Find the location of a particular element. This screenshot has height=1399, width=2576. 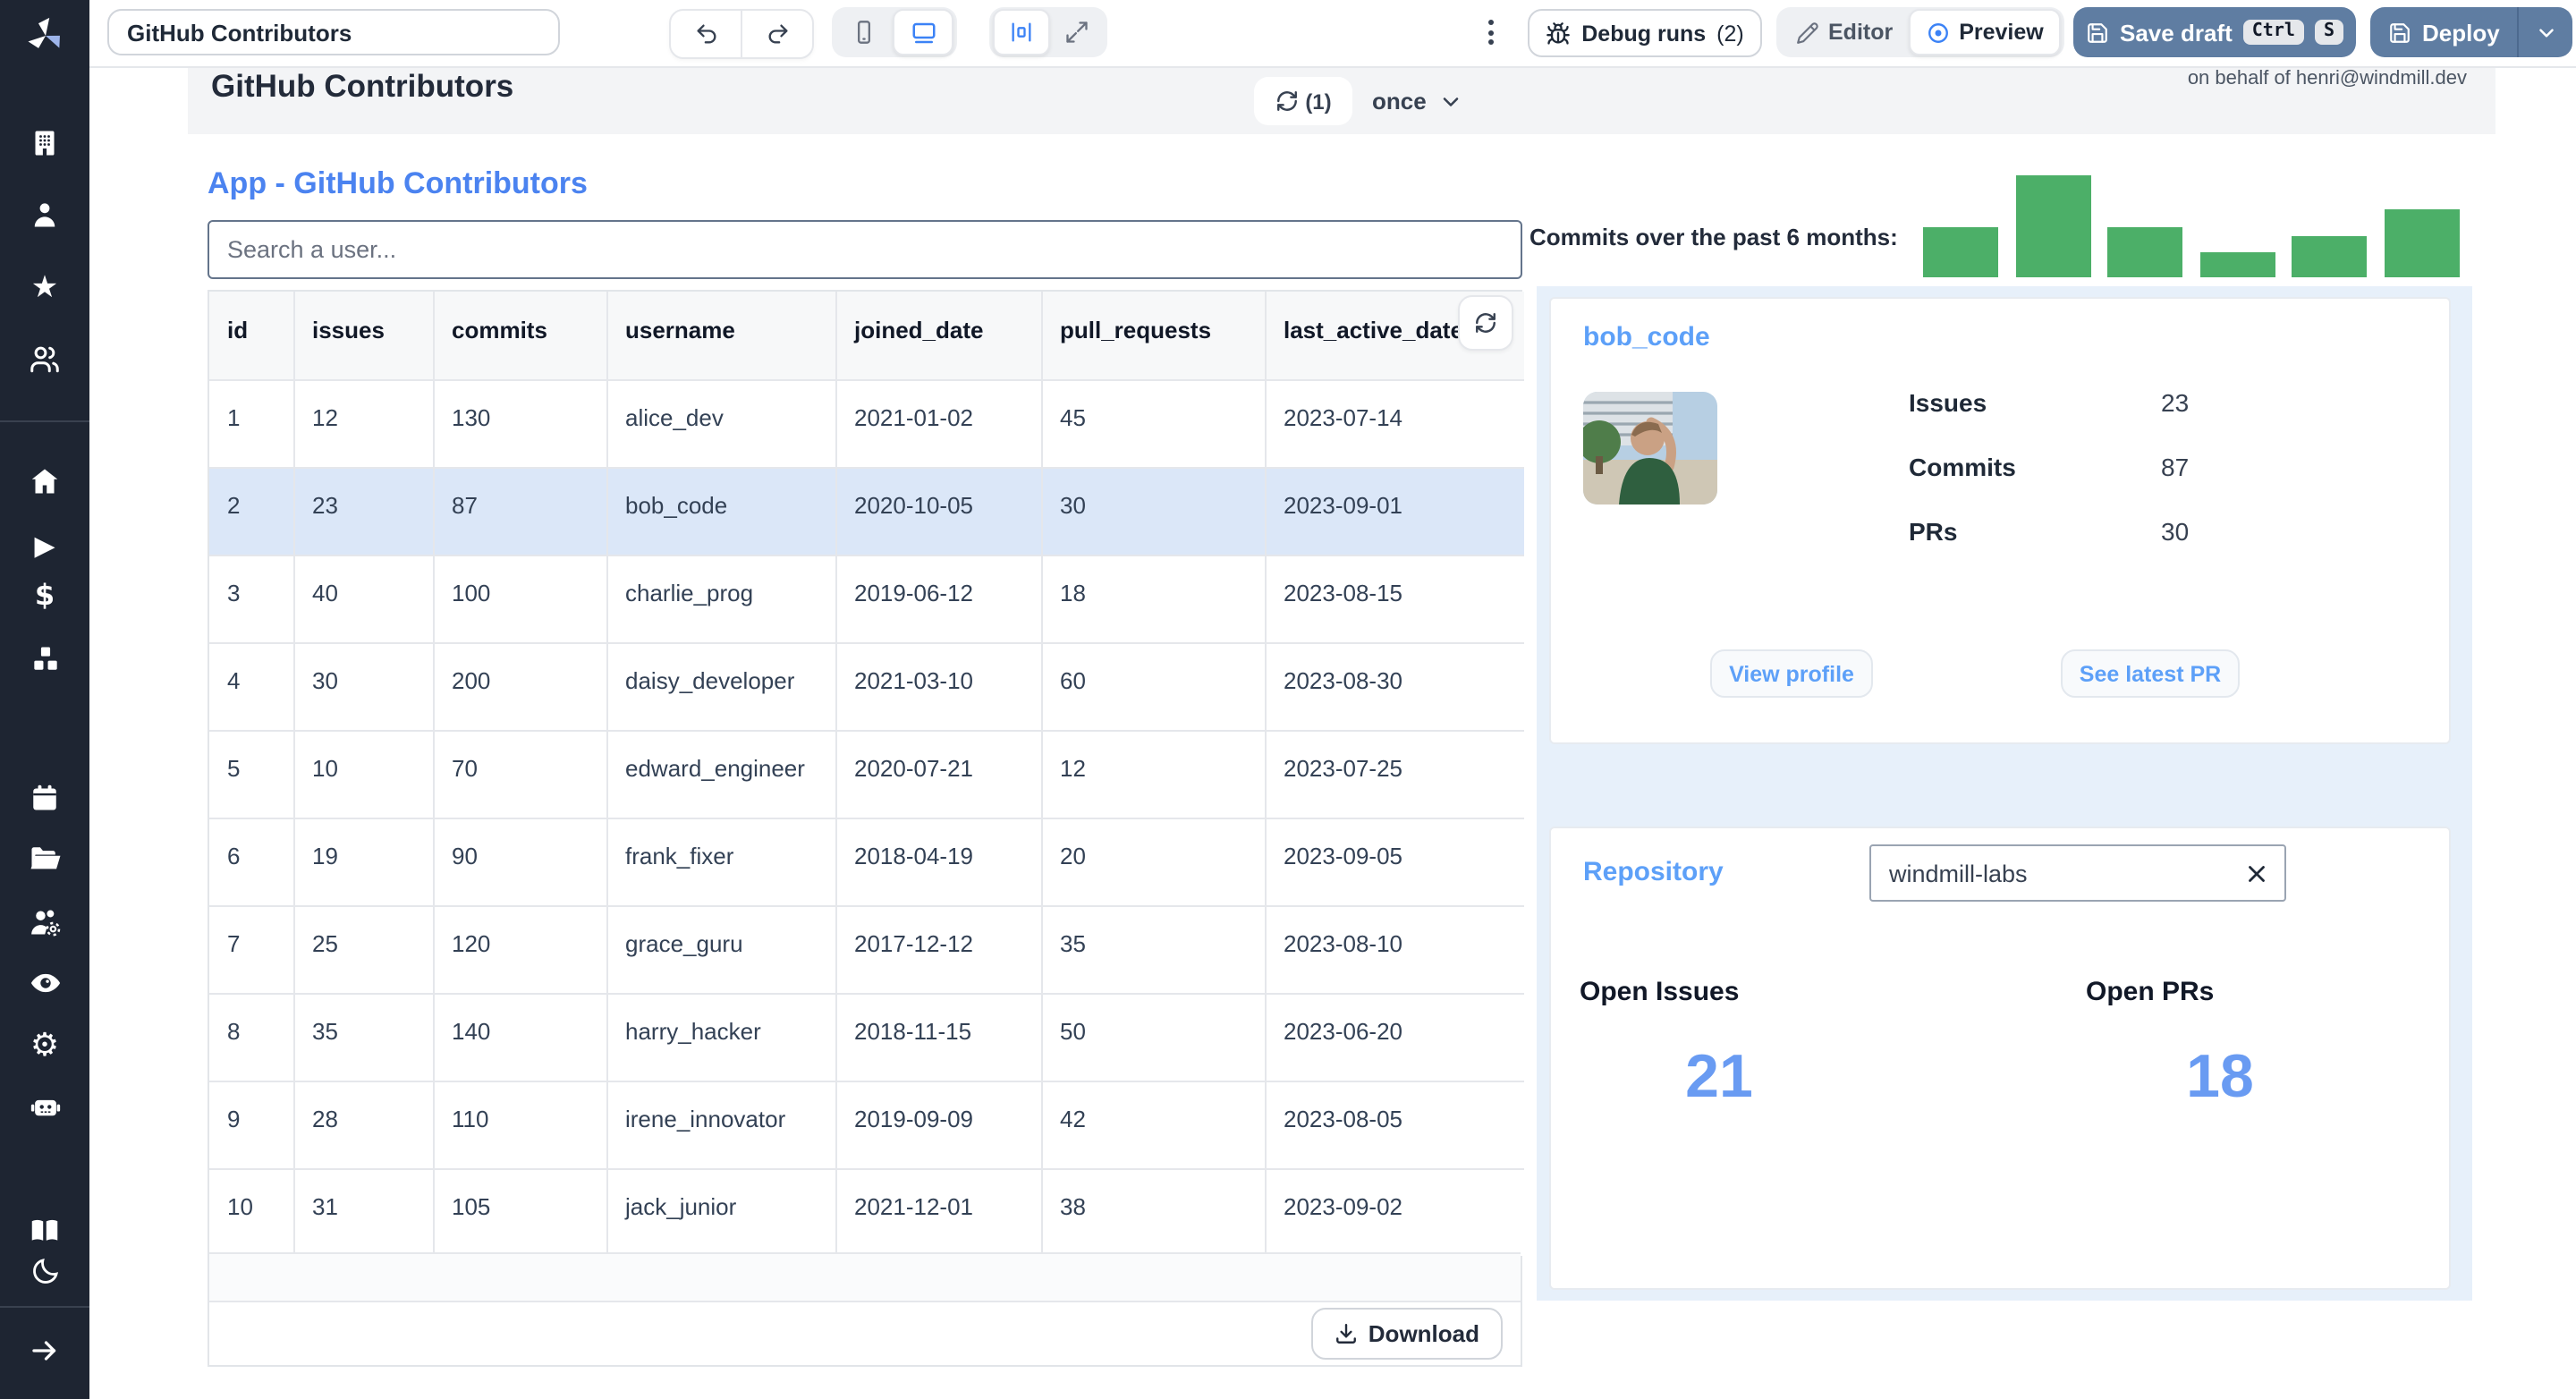

schedule-dropdown: once is located at coordinates (1418, 101).